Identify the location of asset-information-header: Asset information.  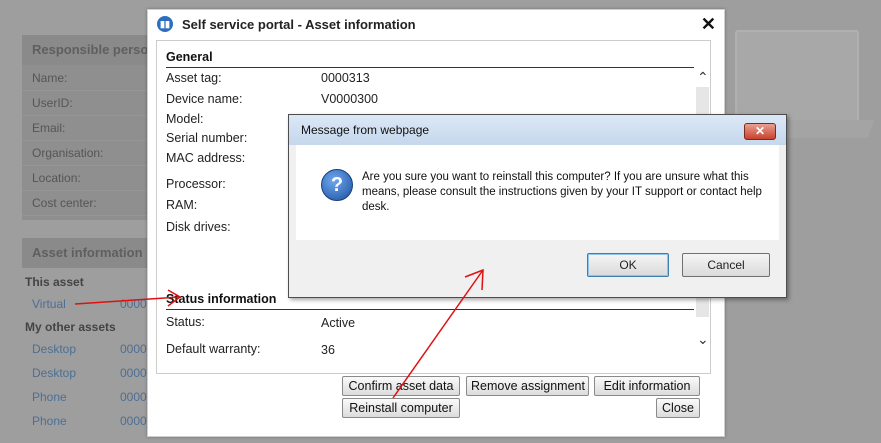
(87, 253).